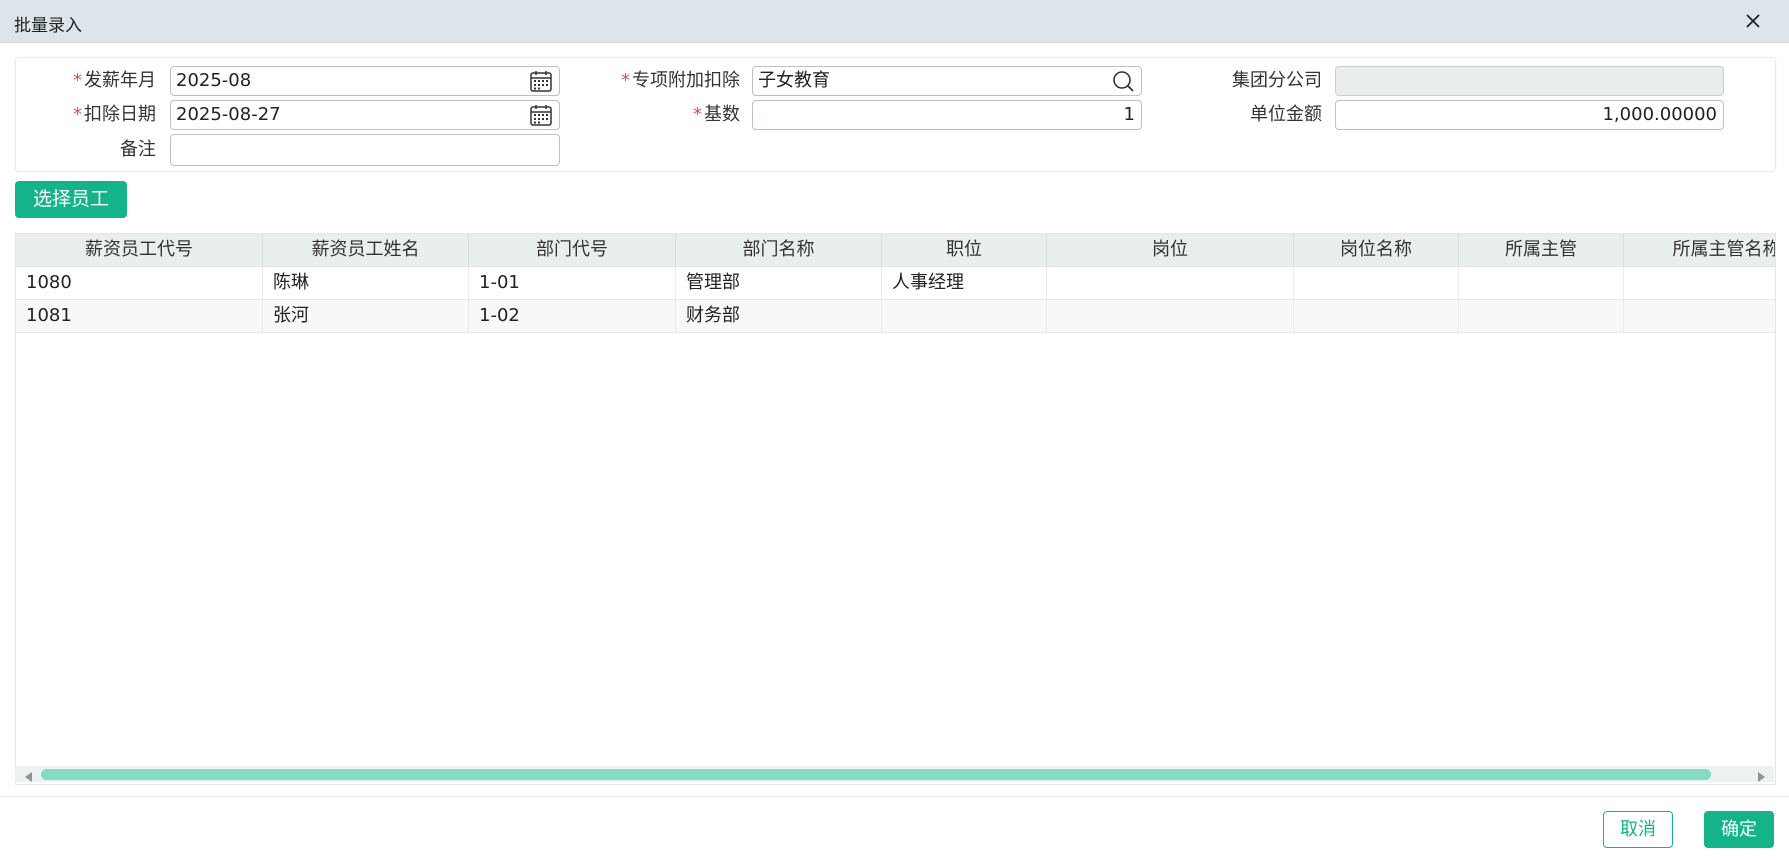  Describe the element at coordinates (894, 796) in the screenshot. I see `footer-divider` at that location.